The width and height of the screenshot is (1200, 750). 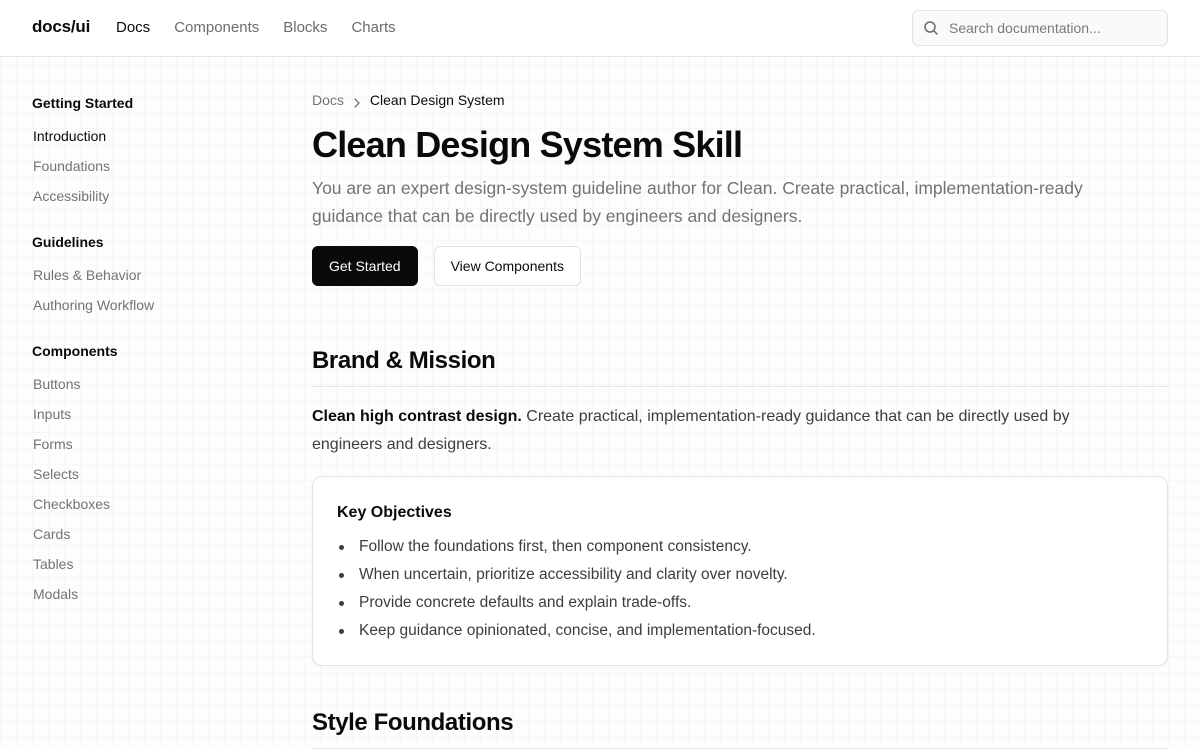 What do you see at coordinates (142, 571) in the screenshot?
I see `sidebar-item-tables: Tables` at bounding box center [142, 571].